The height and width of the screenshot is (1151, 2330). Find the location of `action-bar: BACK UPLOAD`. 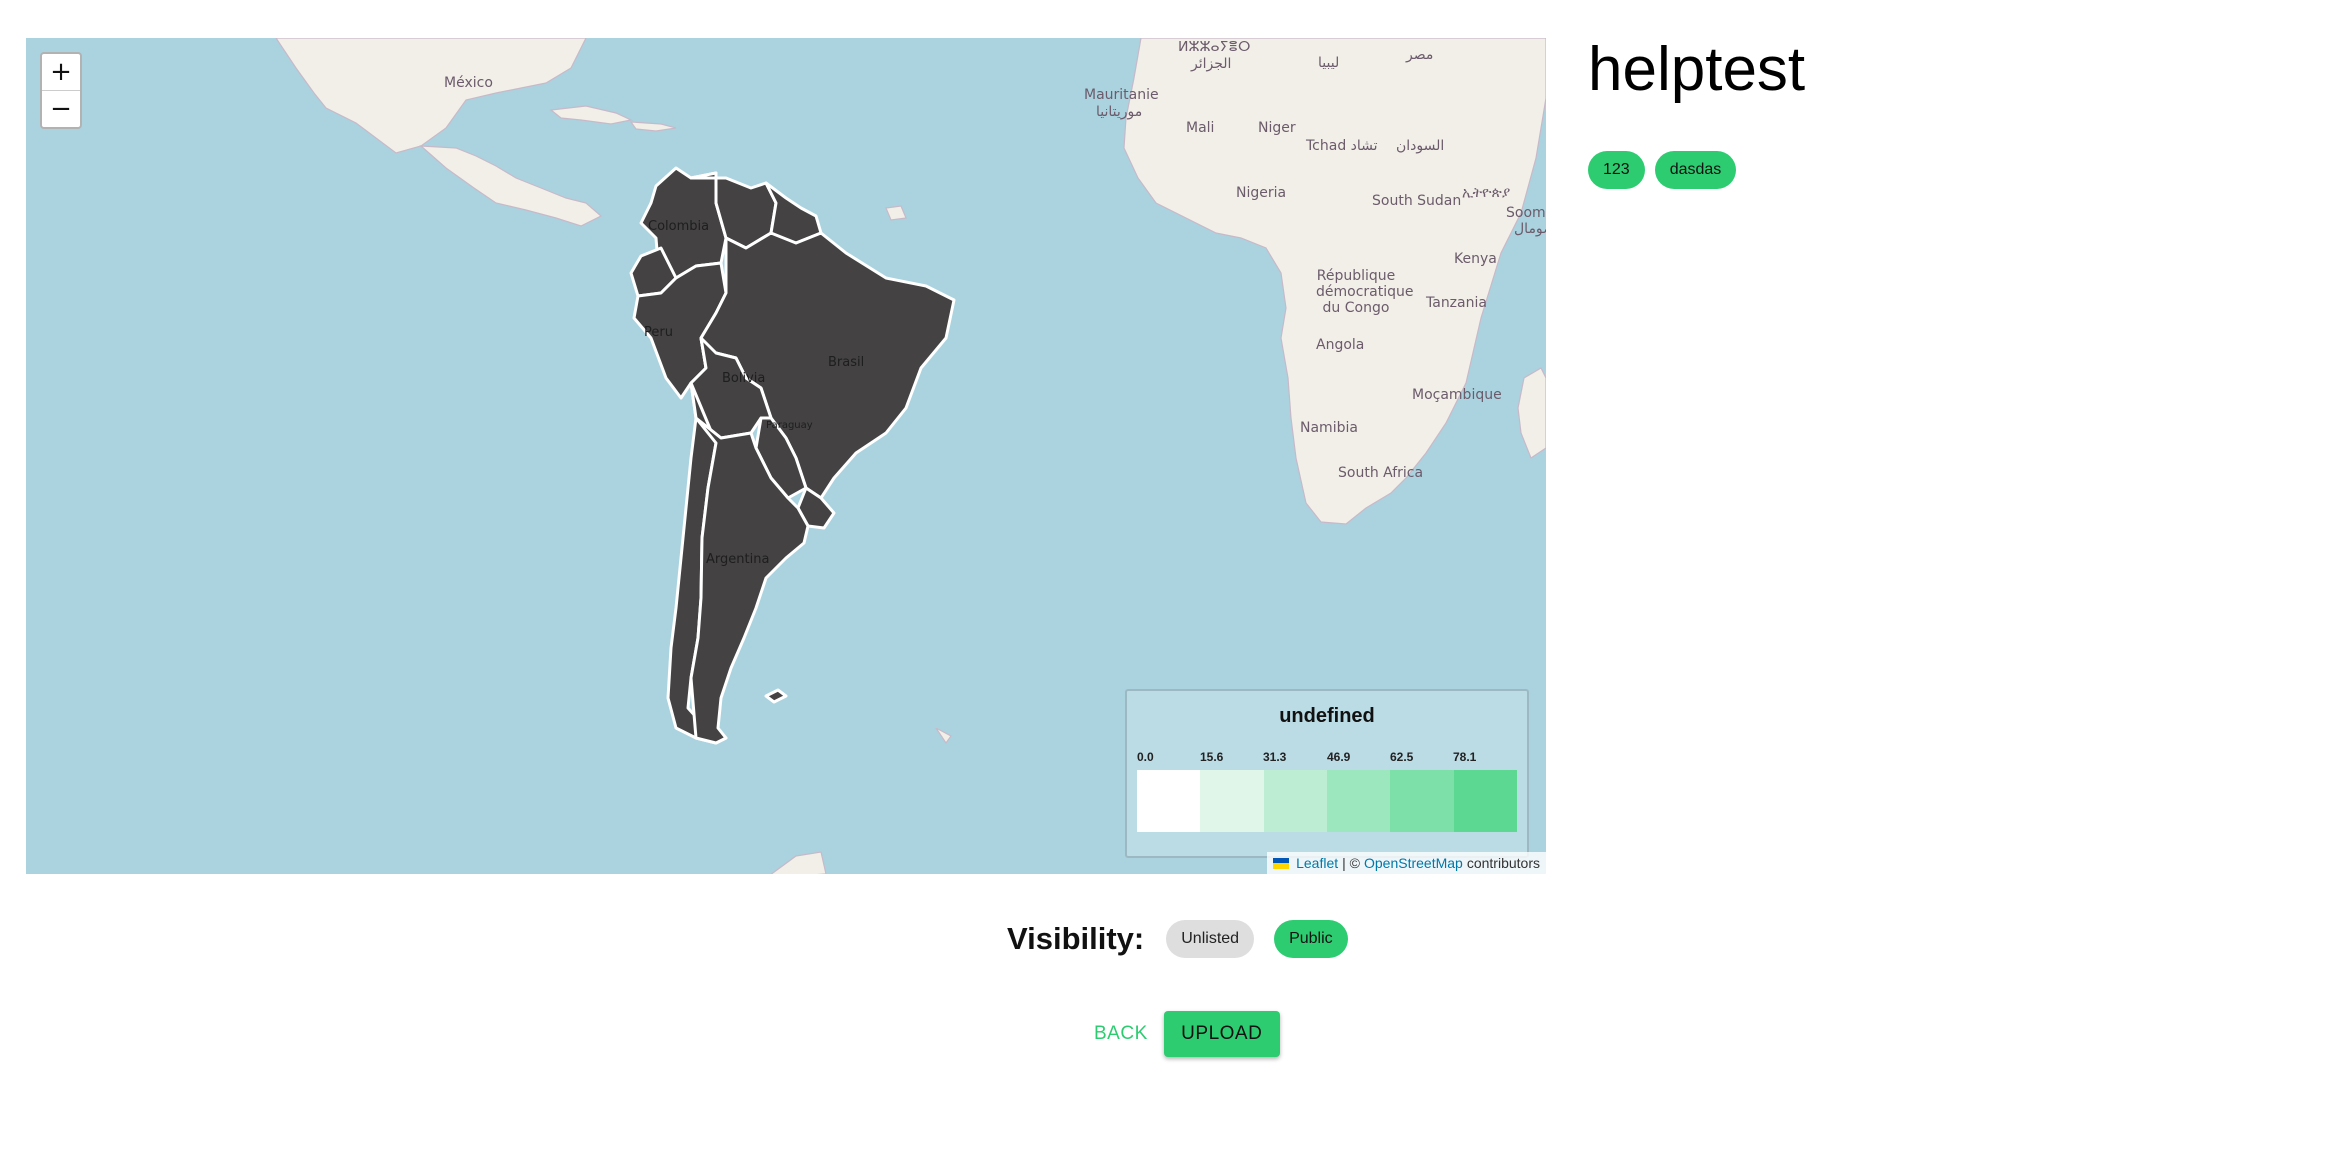

action-bar: BACK UPLOAD is located at coordinates (1183, 1034).